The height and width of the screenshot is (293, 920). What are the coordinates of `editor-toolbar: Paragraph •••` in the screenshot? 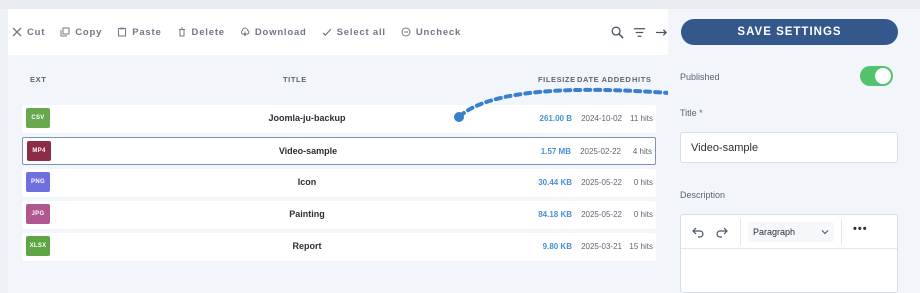 It's located at (789, 232).